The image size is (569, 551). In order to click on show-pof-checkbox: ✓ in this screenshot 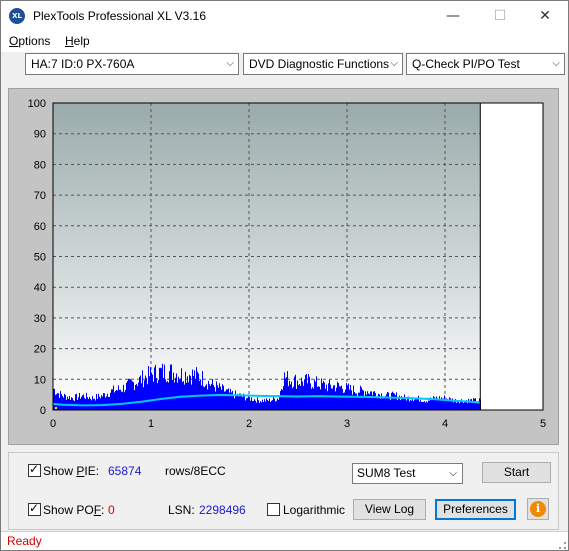, I will do `click(34, 508)`.